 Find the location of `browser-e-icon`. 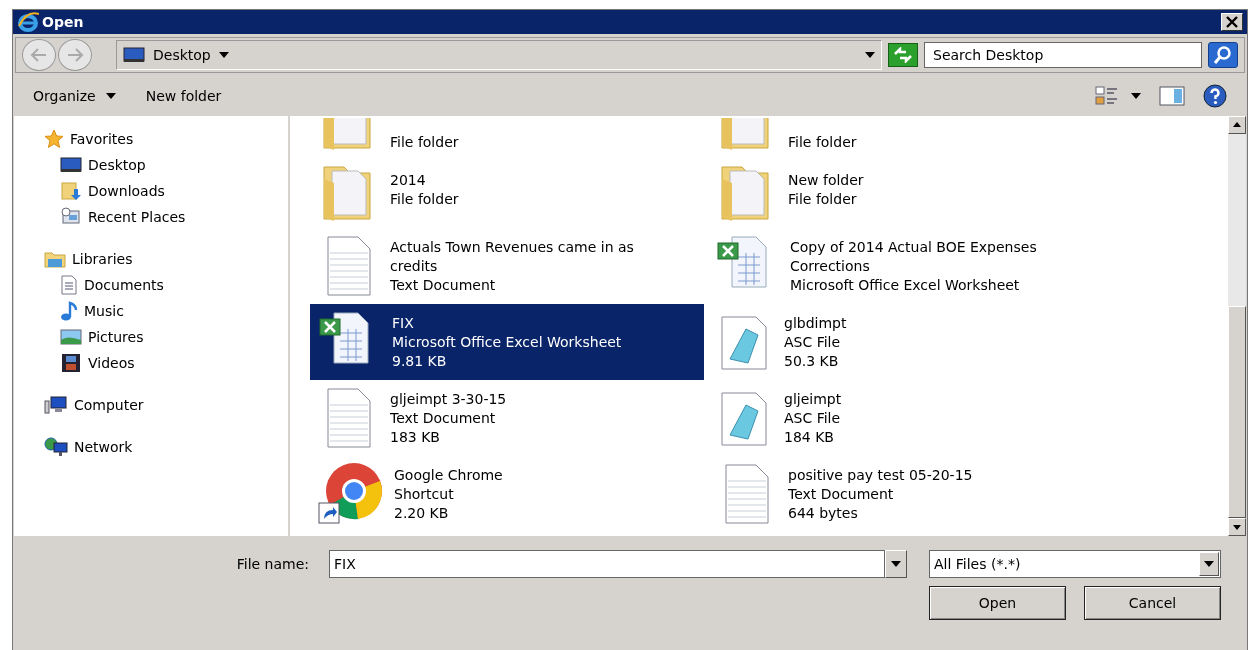

browser-e-icon is located at coordinates (28, 22).